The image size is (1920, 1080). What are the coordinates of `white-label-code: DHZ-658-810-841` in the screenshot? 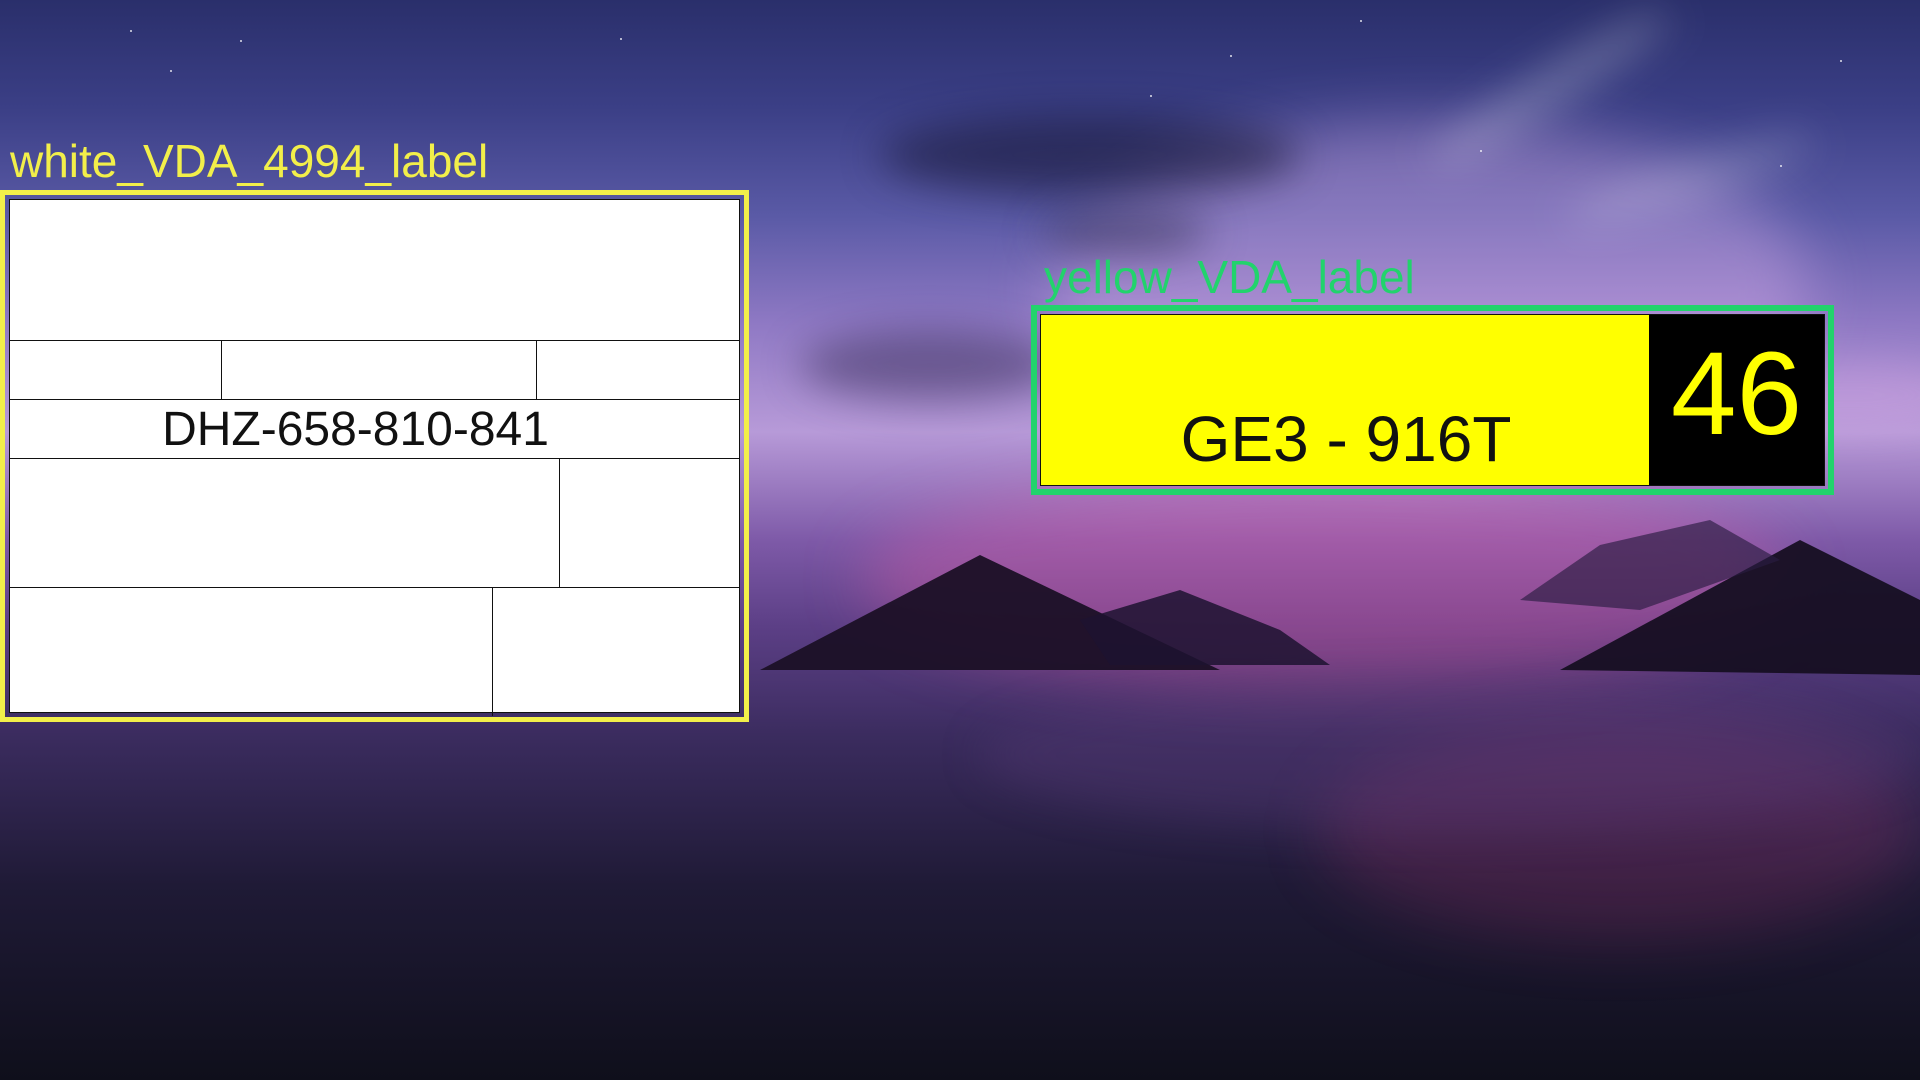 It's located at (355, 429).